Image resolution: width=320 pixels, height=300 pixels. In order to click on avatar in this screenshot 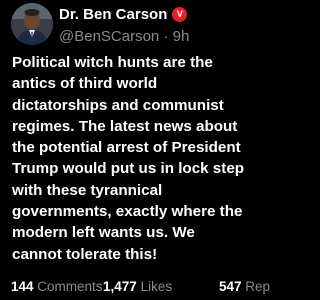, I will do `click(32, 24)`.